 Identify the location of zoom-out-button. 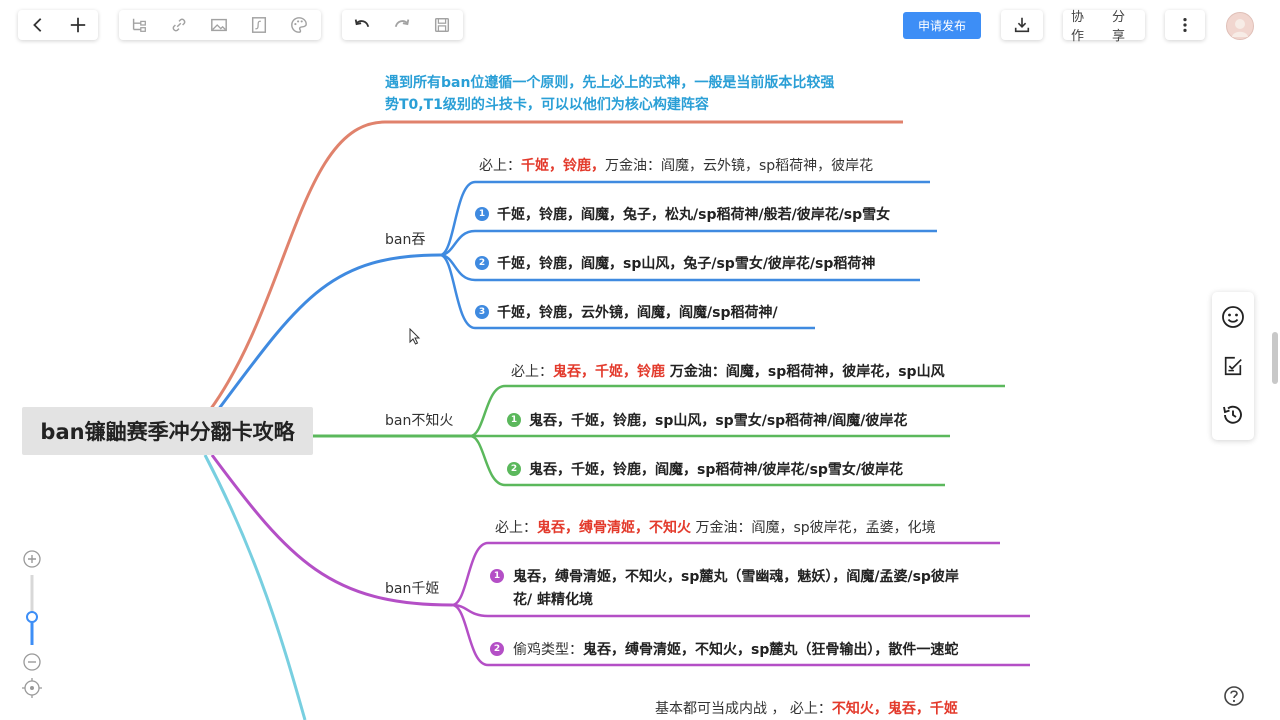
(32, 663).